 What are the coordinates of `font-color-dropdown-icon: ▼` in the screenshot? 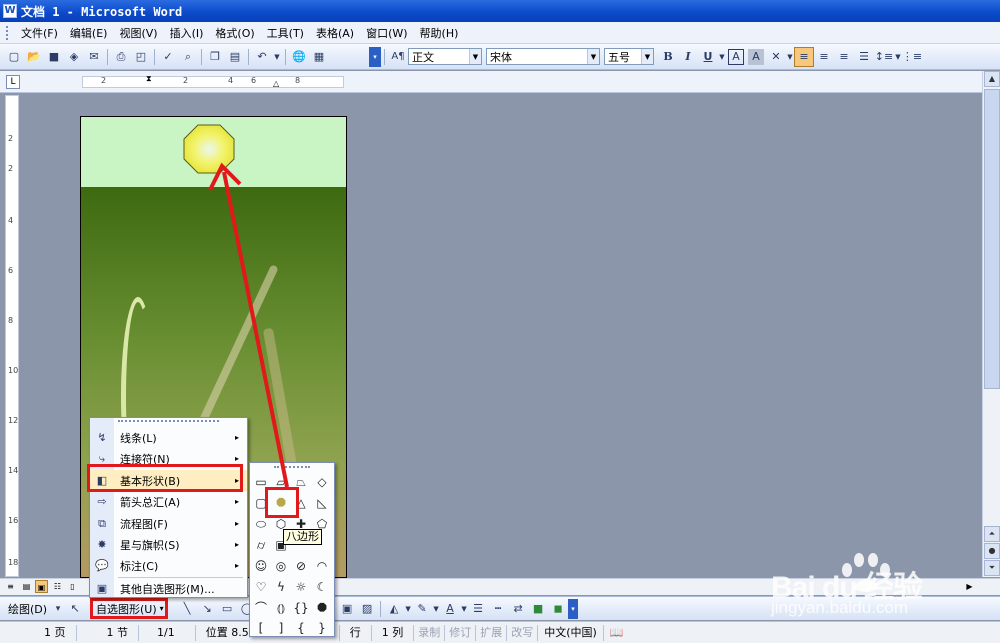 It's located at (464, 609).